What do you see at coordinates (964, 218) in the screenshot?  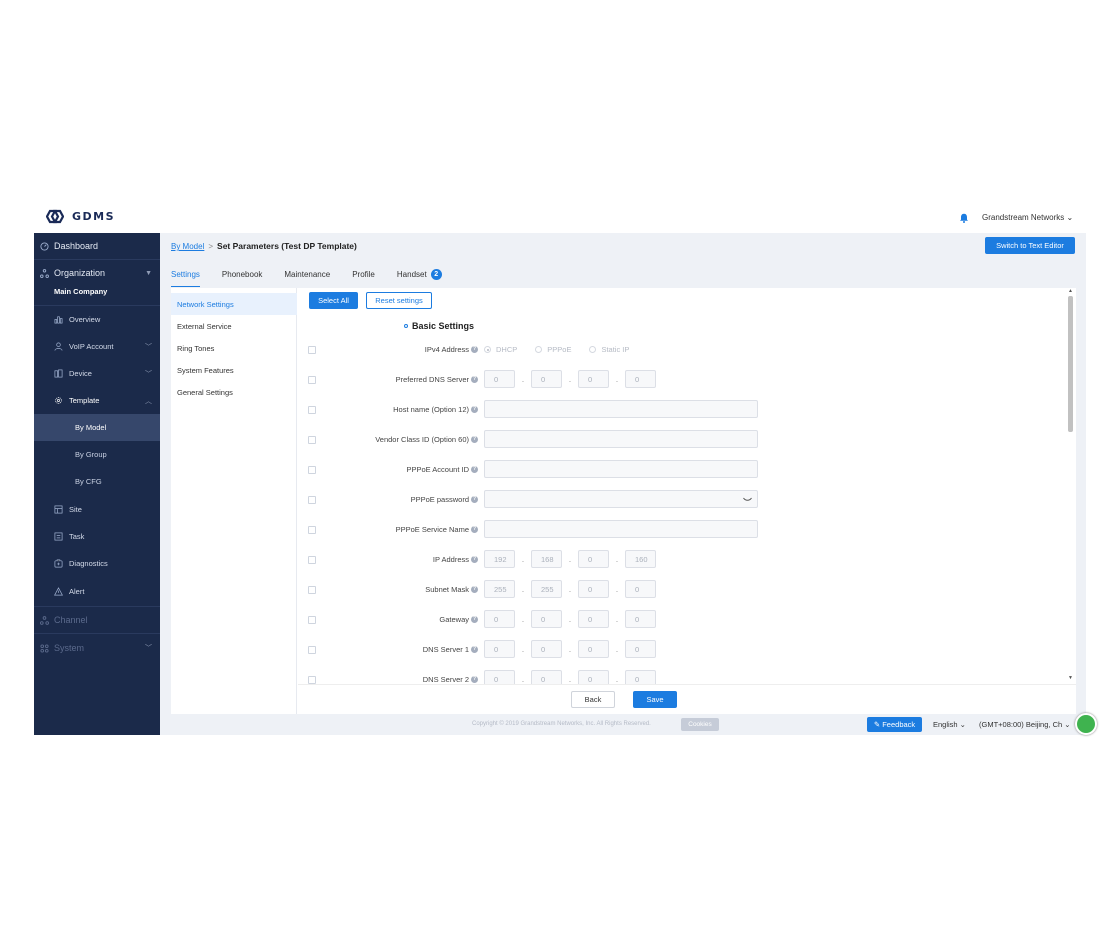 I see `bell-icon` at bounding box center [964, 218].